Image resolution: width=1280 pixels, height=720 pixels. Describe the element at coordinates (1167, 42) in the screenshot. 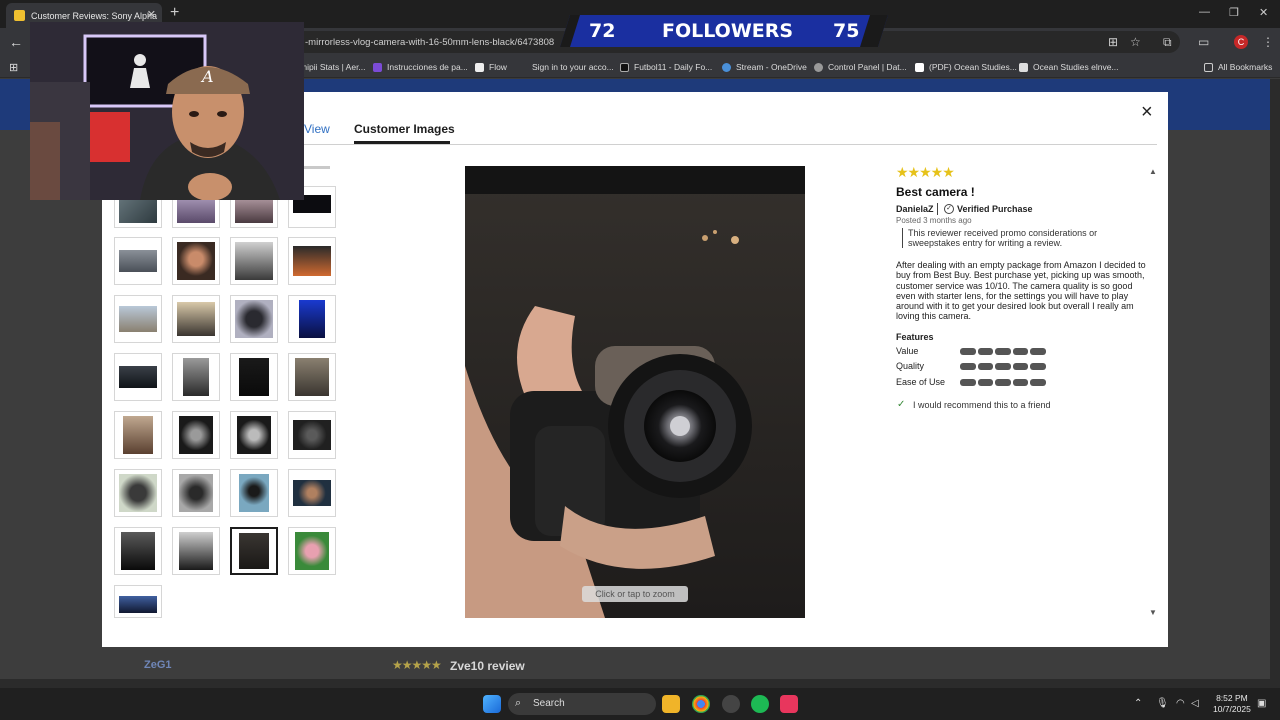

I see `extensions-icon: ⧉` at that location.